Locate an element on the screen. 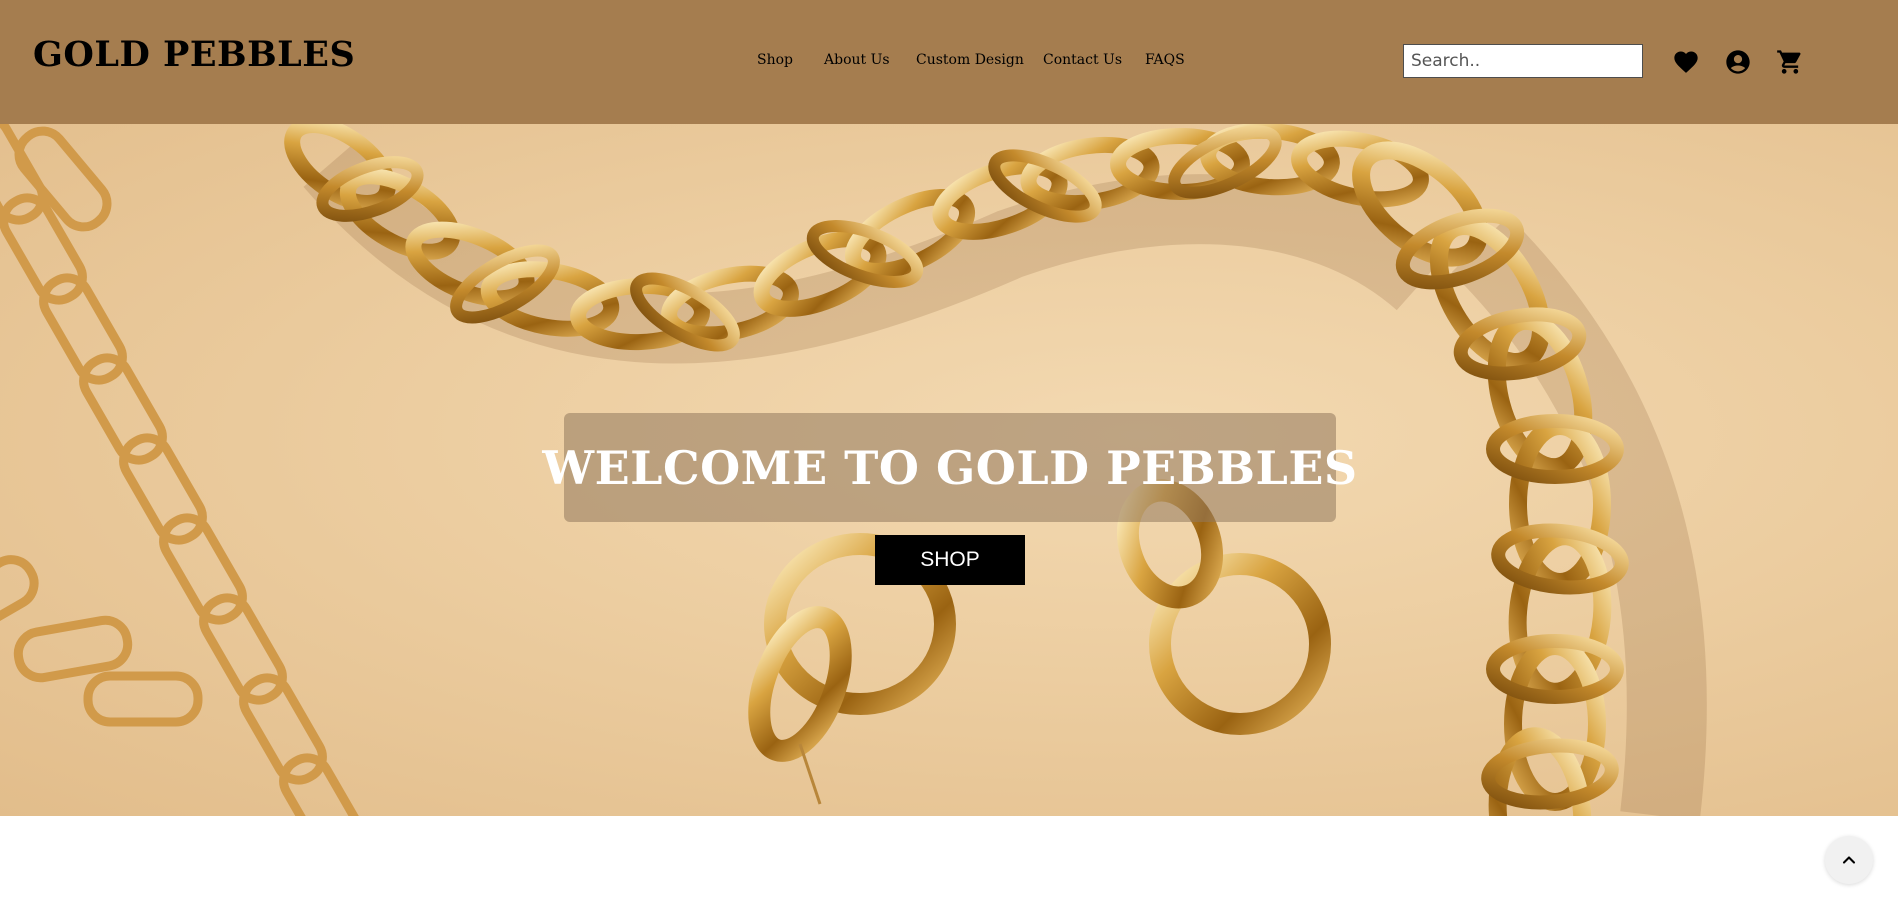 This screenshot has width=1898, height=908. site-logo: GOLD PEBBLES is located at coordinates (194, 54).